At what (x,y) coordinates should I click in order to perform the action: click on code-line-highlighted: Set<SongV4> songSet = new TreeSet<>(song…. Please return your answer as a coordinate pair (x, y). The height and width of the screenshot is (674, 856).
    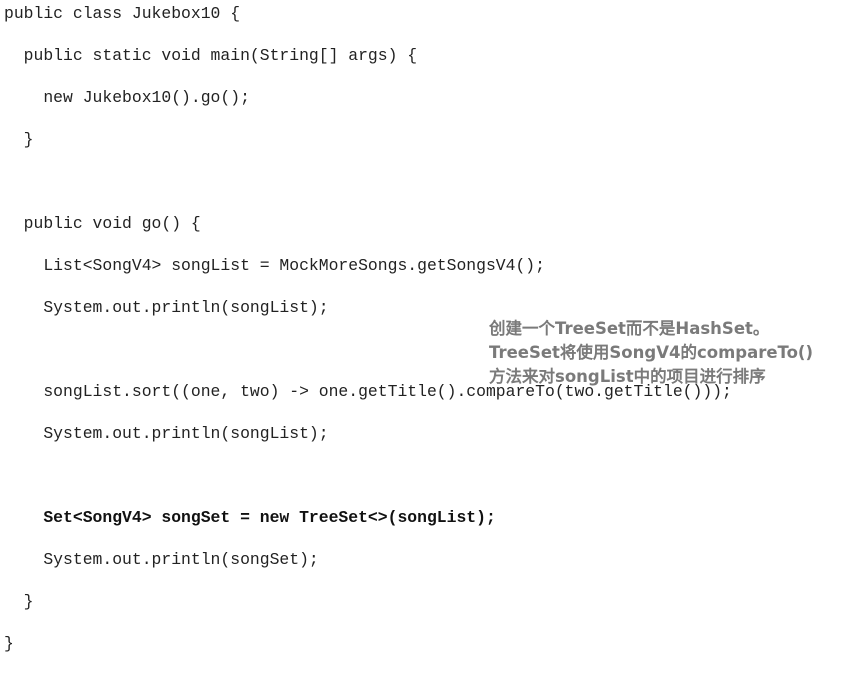
    Looking at the image, I should click on (250, 517).